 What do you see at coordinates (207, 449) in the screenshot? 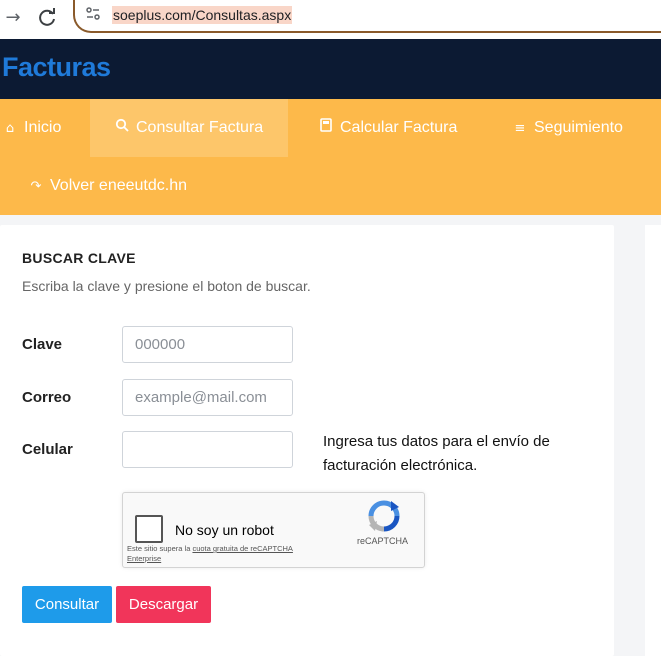
I see `celular-input` at bounding box center [207, 449].